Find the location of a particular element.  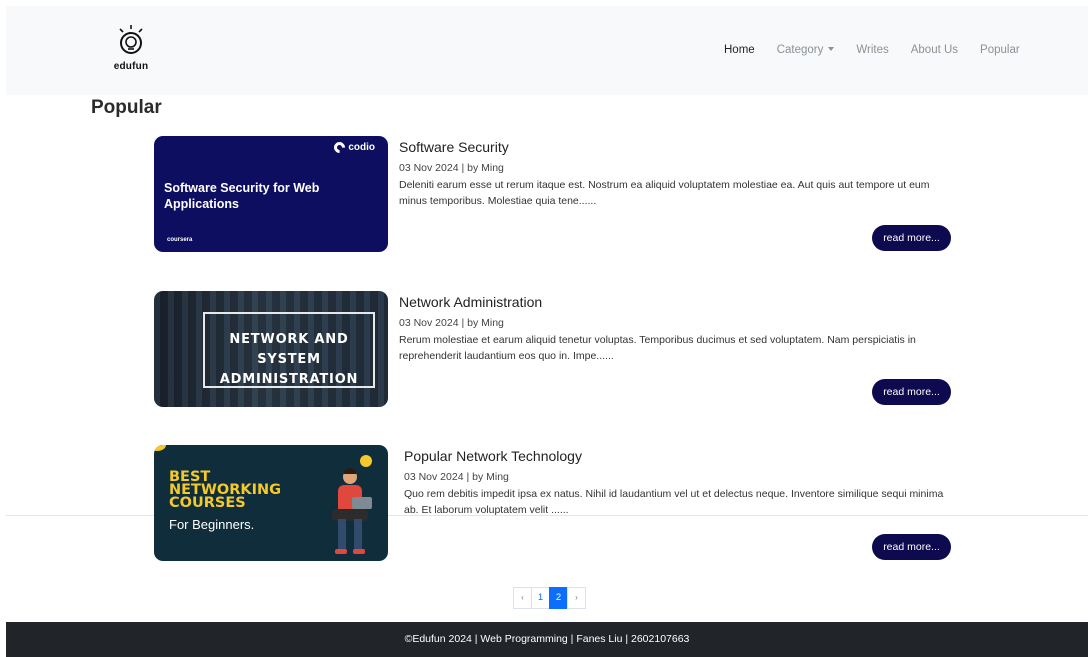

post-title: Popular Network Technology is located at coordinates (681, 456).